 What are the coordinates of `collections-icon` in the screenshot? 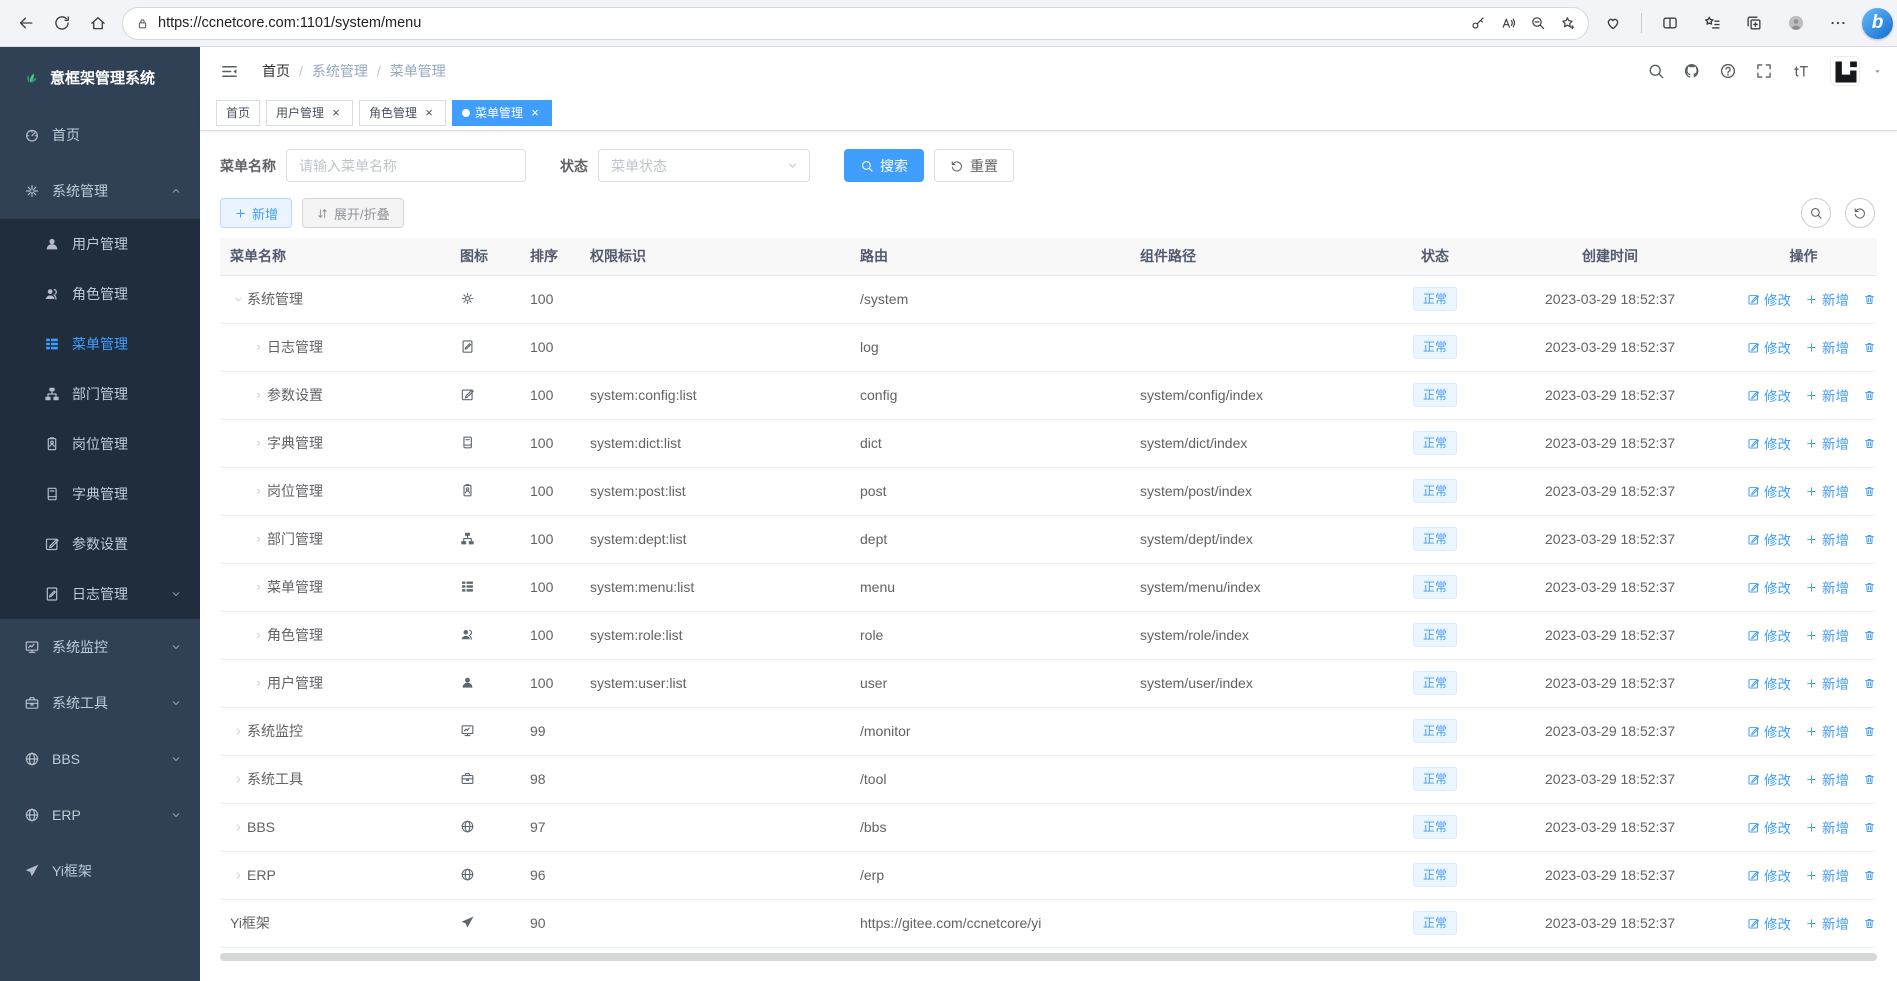 It's located at (1754, 23).